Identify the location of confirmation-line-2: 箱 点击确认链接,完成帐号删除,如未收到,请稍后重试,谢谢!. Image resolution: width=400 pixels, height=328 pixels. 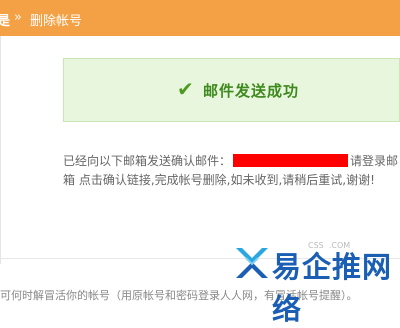
(219, 180).